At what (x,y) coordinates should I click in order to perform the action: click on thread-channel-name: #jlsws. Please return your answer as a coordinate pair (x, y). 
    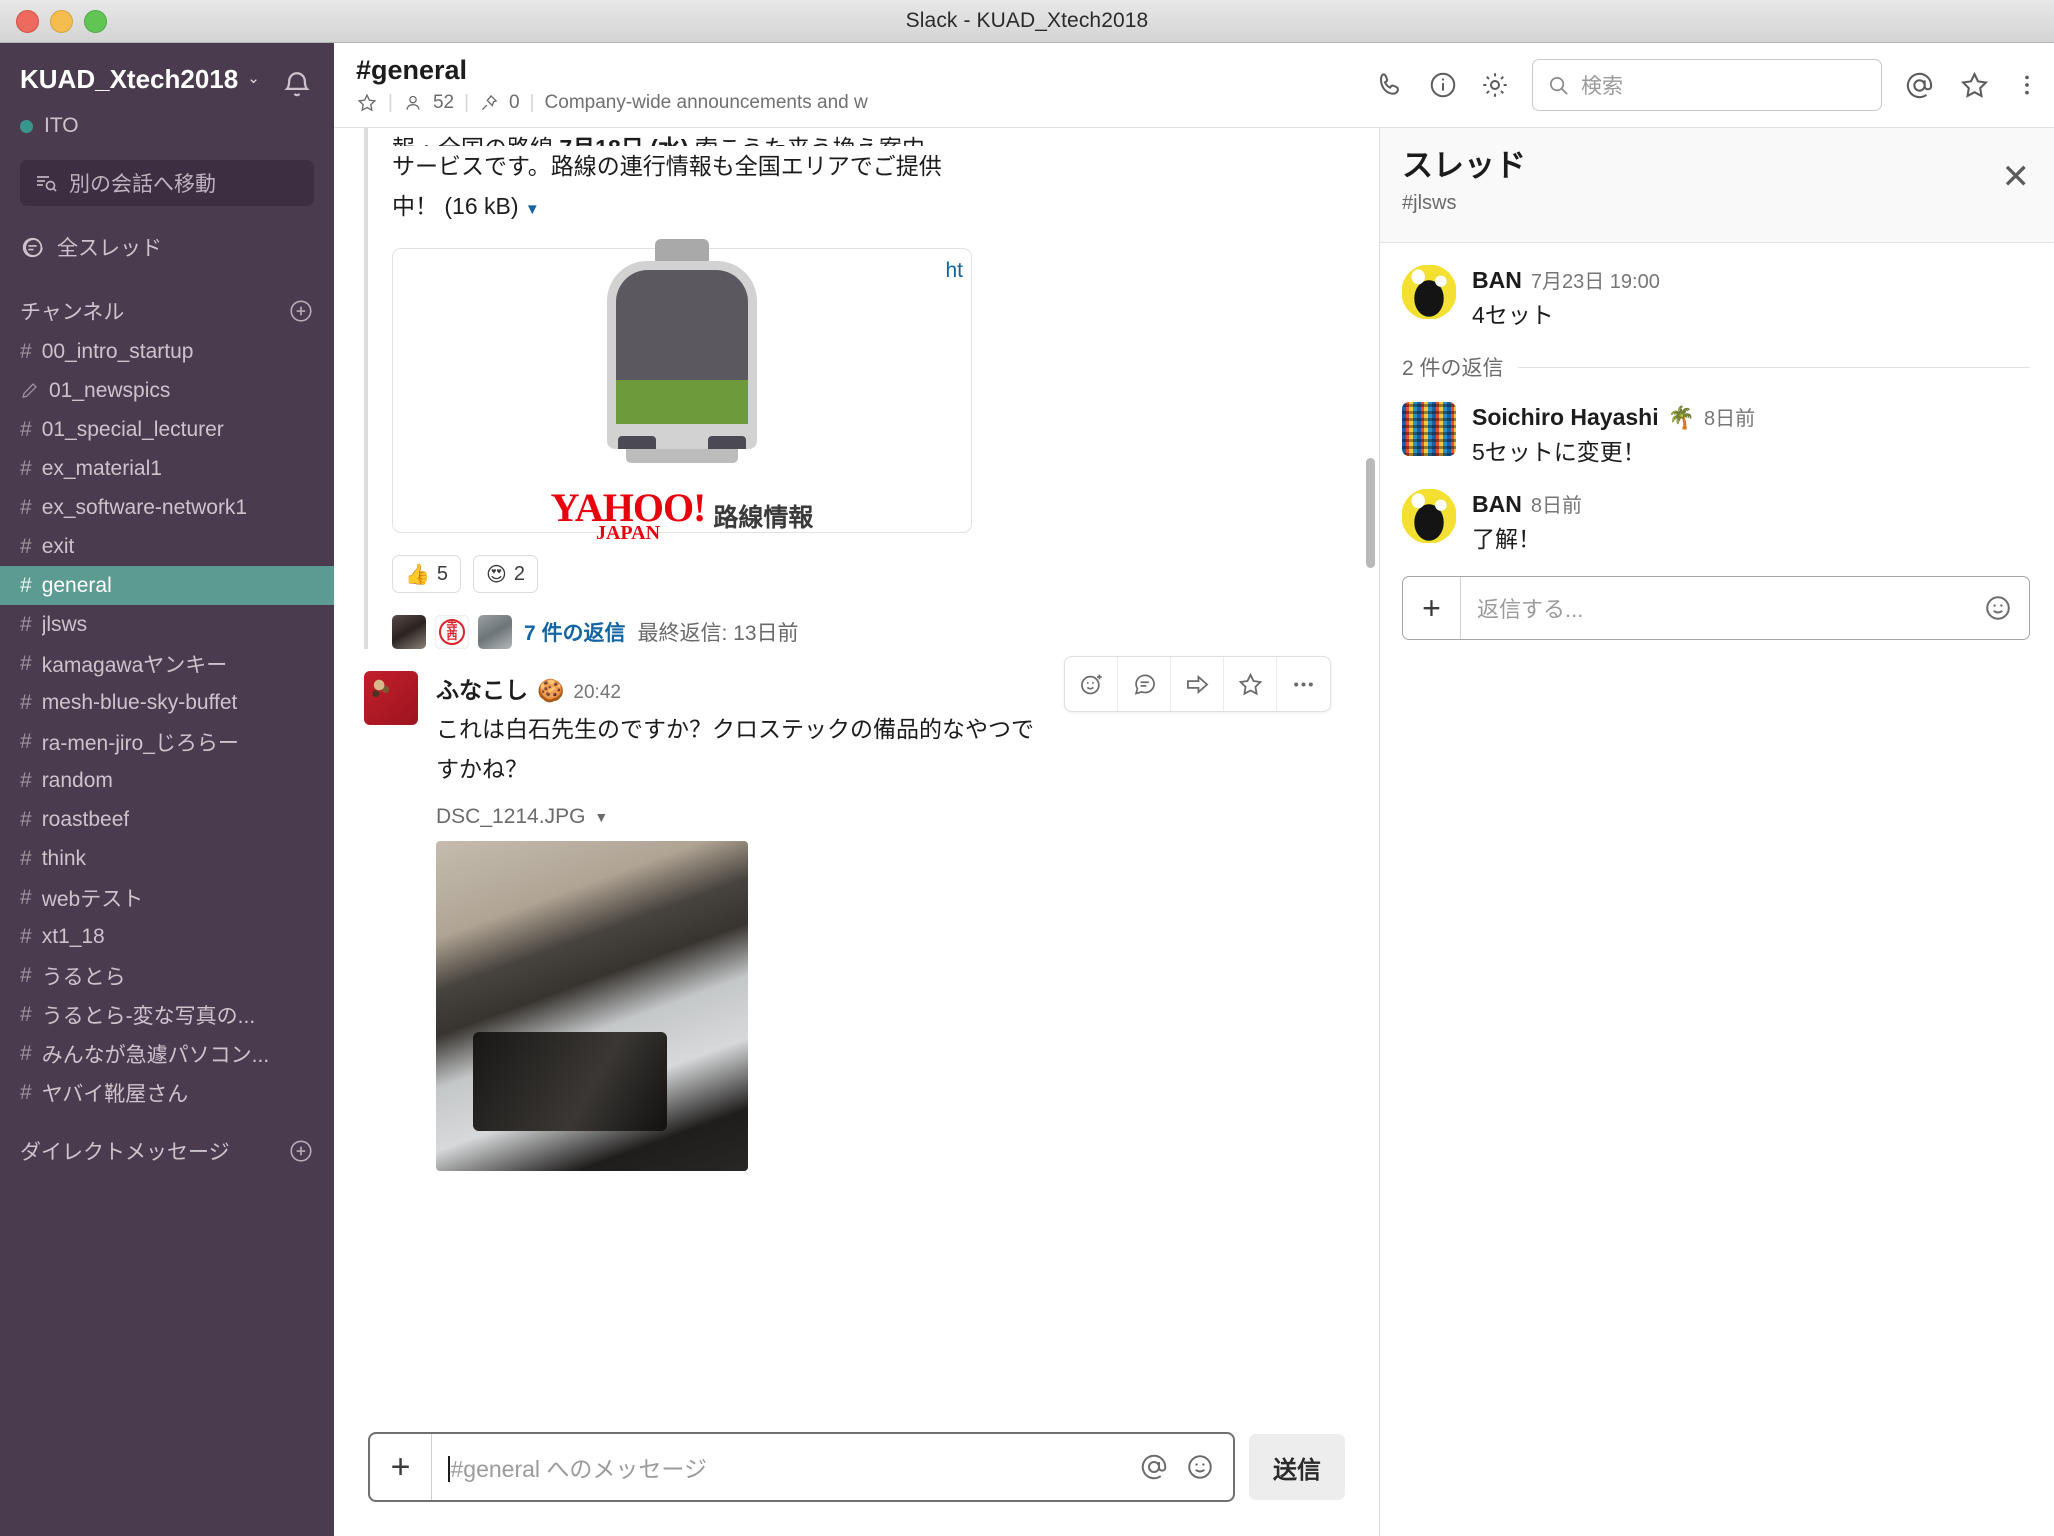
    Looking at the image, I should click on (1464, 203).